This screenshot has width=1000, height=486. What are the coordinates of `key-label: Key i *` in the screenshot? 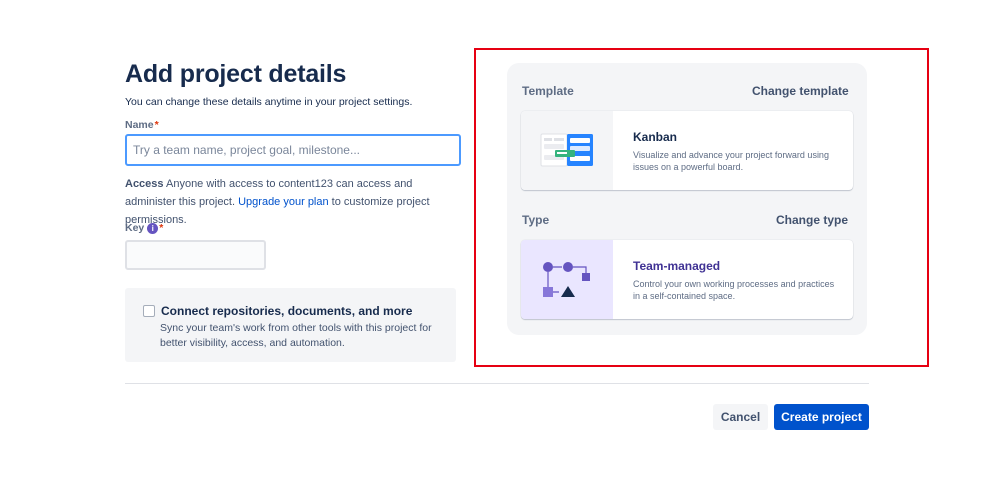 It's located at (144, 228).